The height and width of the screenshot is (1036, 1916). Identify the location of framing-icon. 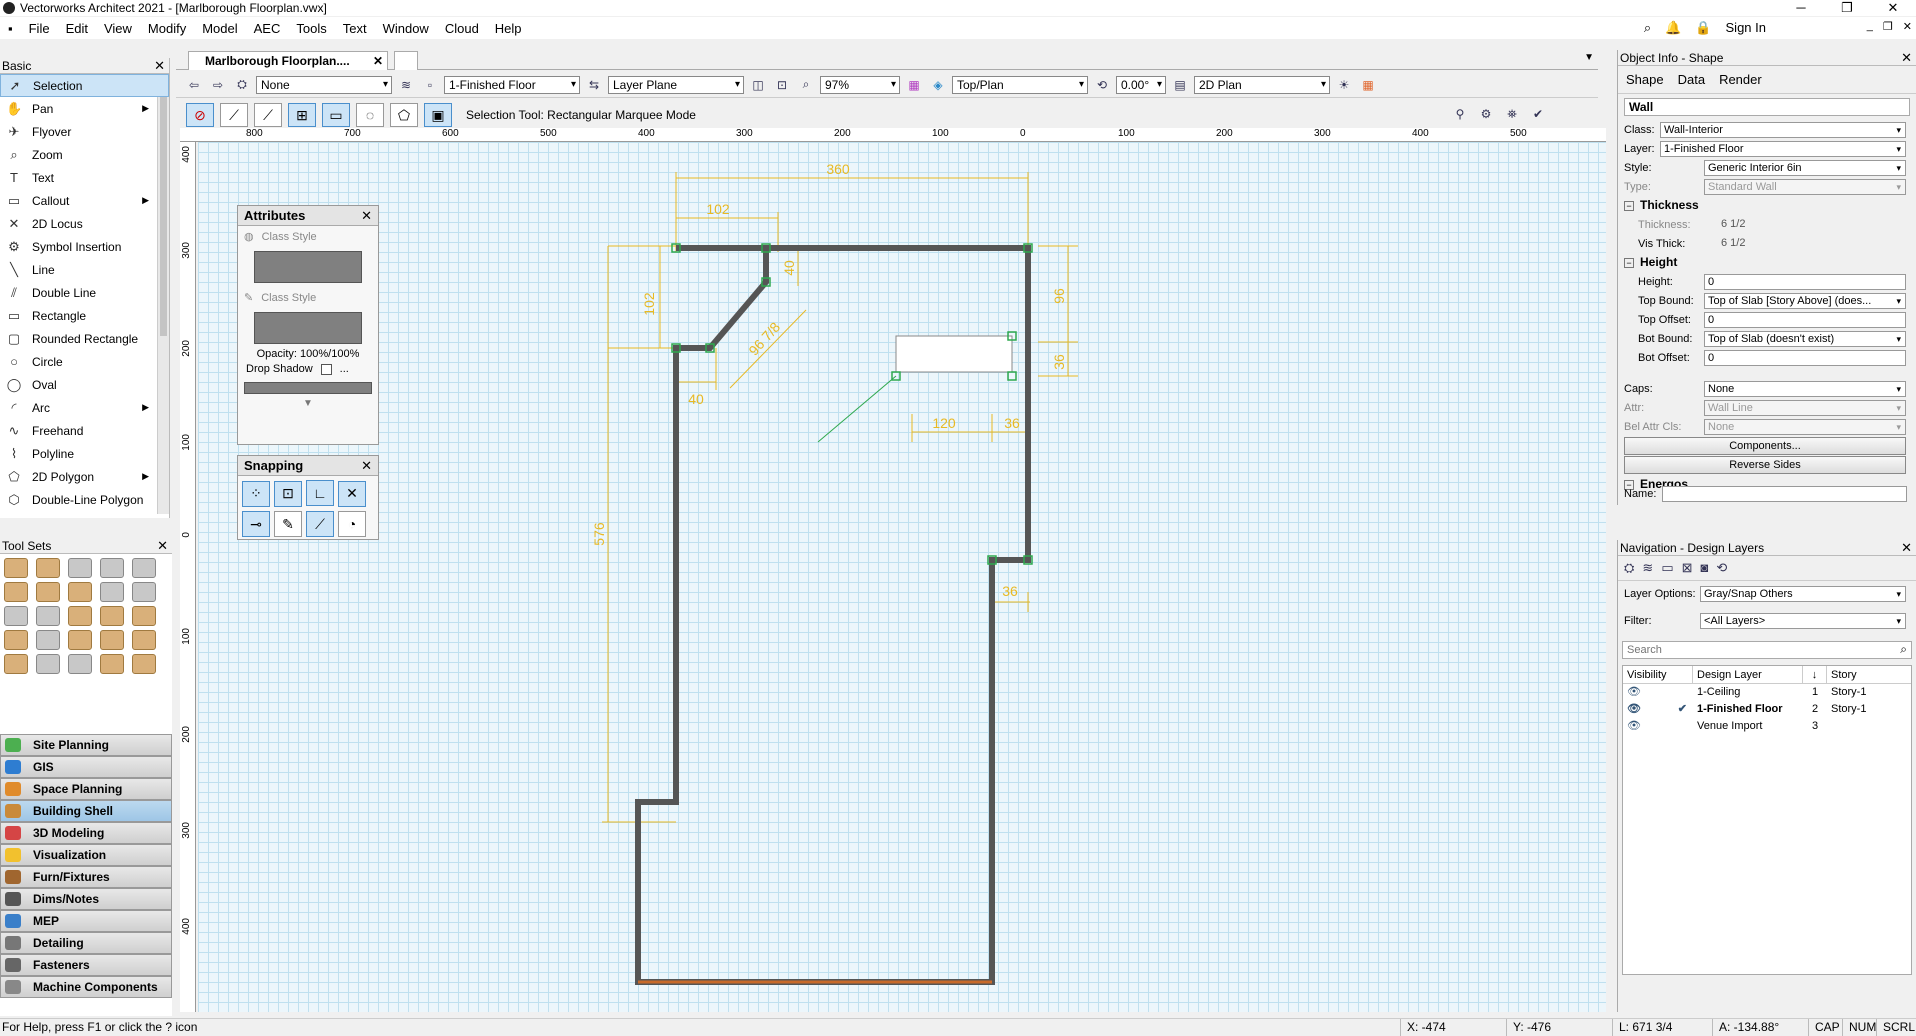
(80, 616).